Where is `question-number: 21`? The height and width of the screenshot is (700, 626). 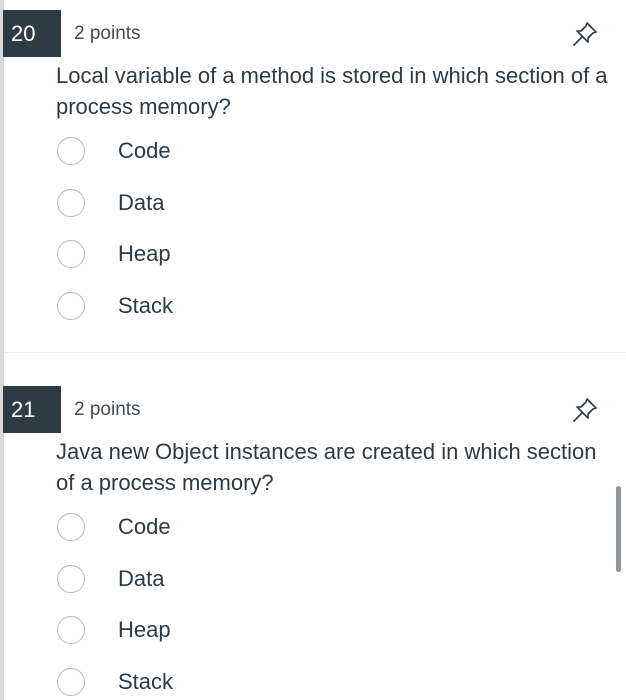
question-number: 21 is located at coordinates (32, 409).